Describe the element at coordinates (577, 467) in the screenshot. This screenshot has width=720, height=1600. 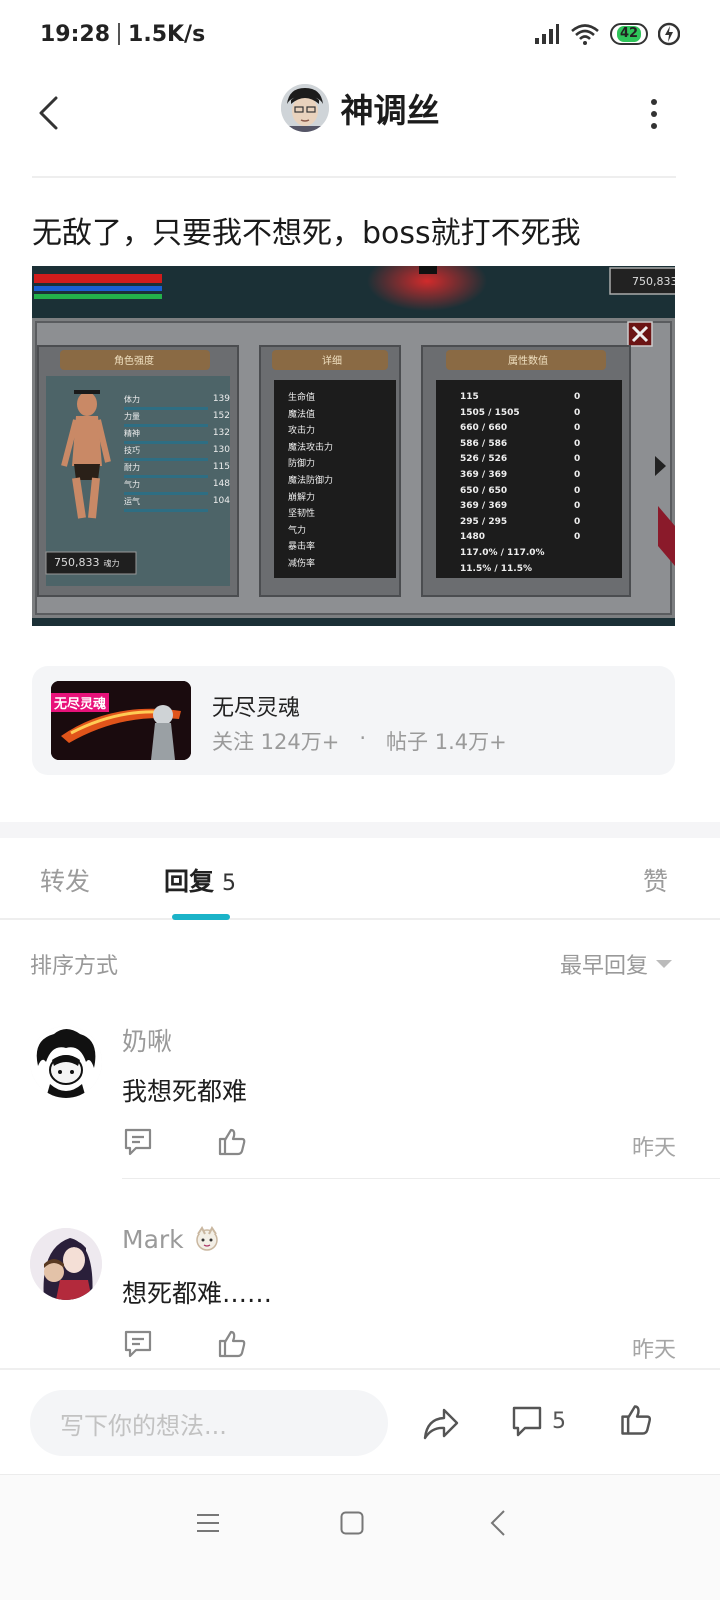
I see `image-resist-values: 00 00 00 00 00` at that location.